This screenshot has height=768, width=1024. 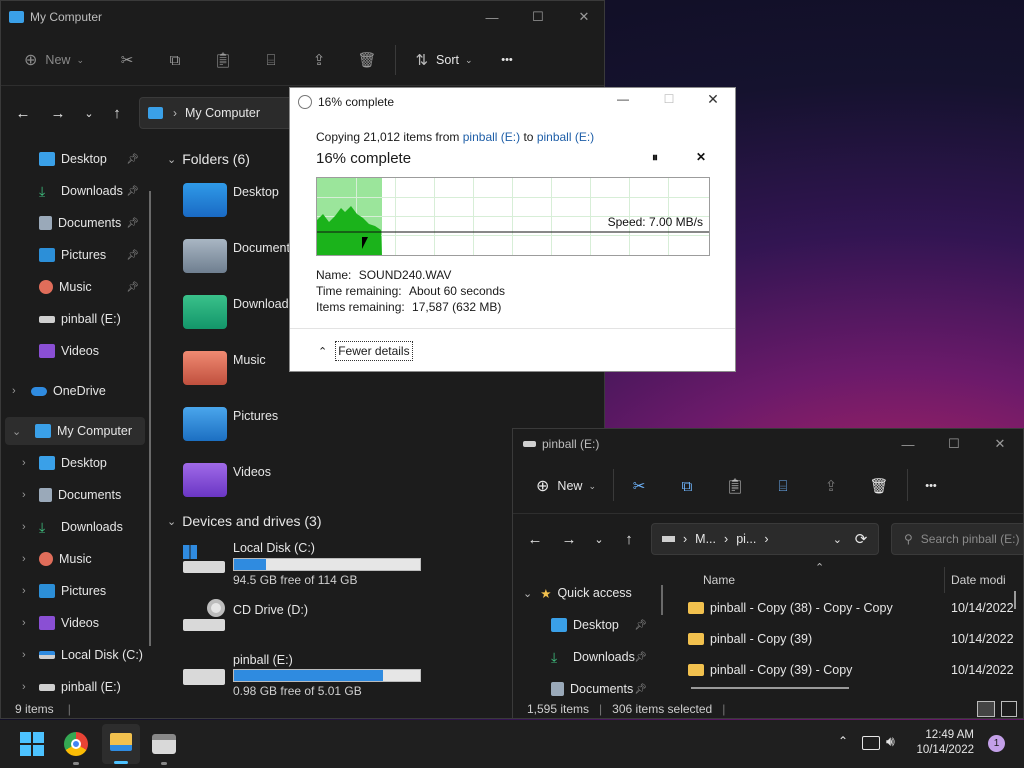 What do you see at coordinates (896, 743) in the screenshot?
I see `volume-icon: 🔊︎` at bounding box center [896, 743].